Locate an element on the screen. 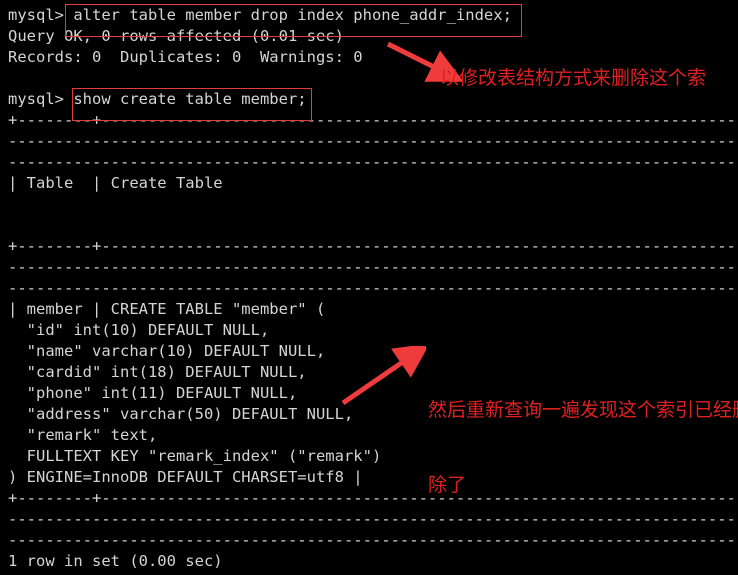  terminal-line-records: Records: 0 Duplicates: 0 Warnings: 0 is located at coordinates (185, 57).